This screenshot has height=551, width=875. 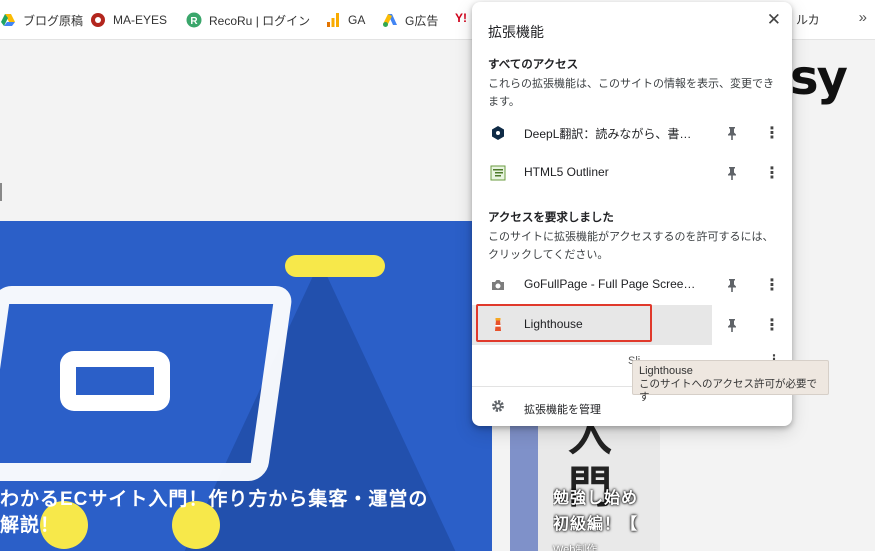 What do you see at coordinates (819, 78) in the screenshot?
I see `site-logo: sy` at bounding box center [819, 78].